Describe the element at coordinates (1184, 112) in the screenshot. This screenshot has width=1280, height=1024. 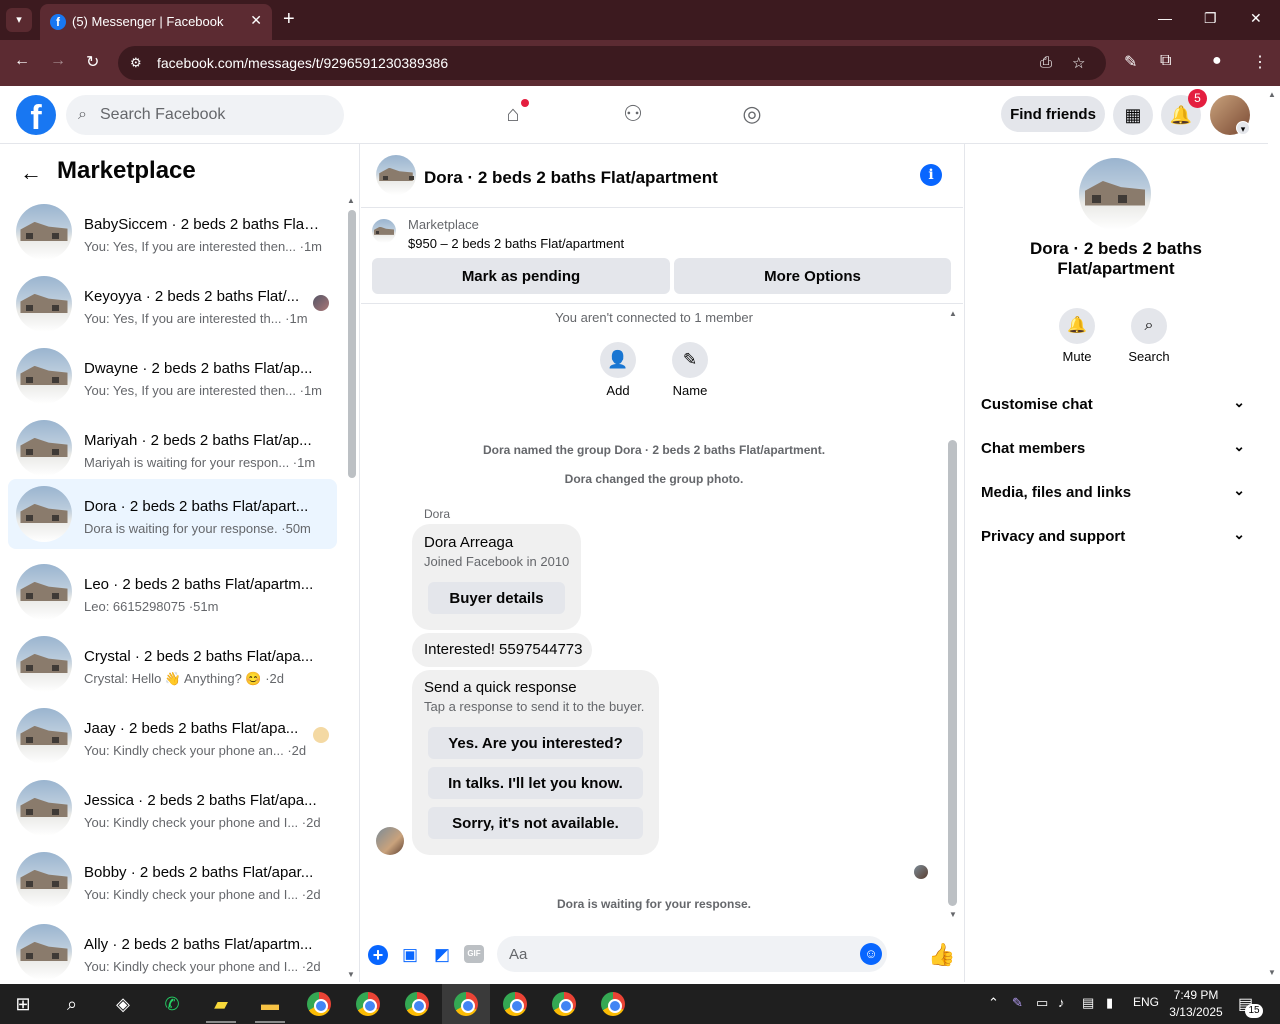
I see `notifications-bell-icon: 🔔 5` at that location.